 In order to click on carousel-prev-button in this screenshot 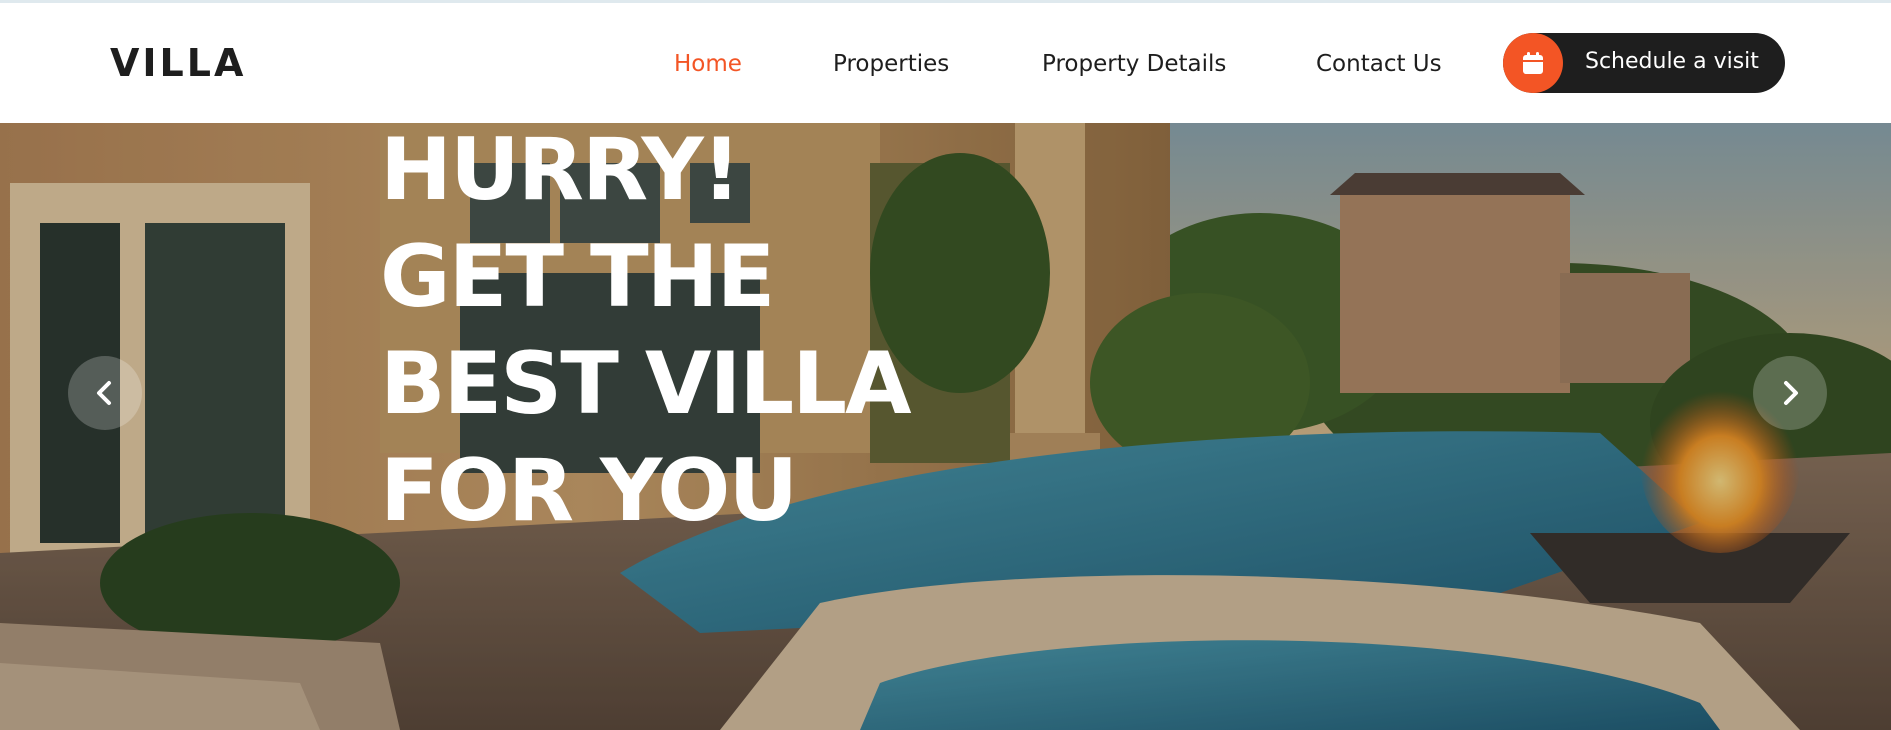, I will do `click(105, 393)`.